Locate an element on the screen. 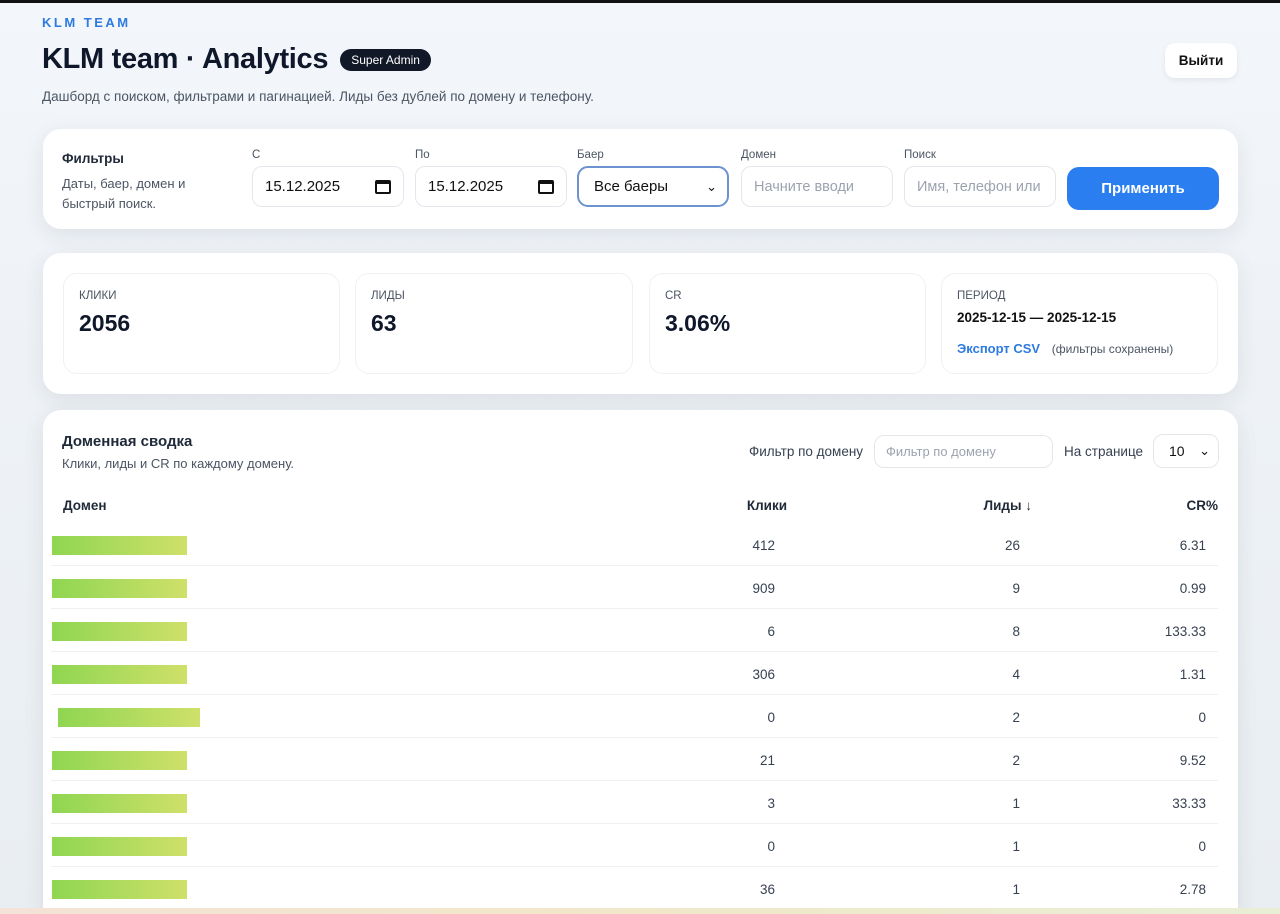  date-to-label: По is located at coordinates (422, 155).